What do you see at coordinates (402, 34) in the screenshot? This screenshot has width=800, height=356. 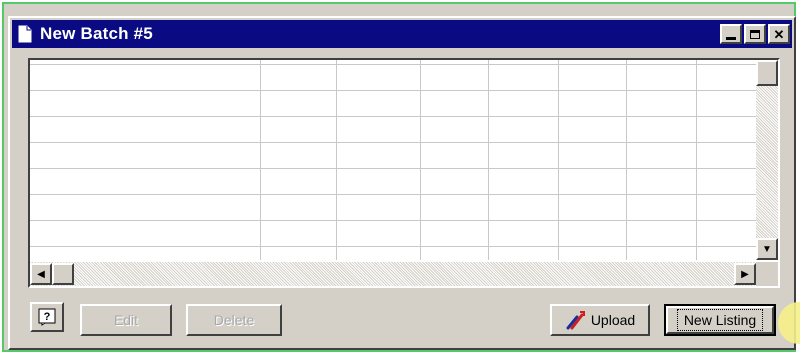 I see `title-bar: New Batch #5 ✕` at bounding box center [402, 34].